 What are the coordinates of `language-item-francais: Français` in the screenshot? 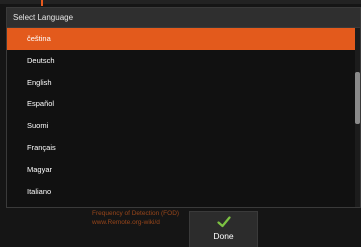 It's located at (181, 148).